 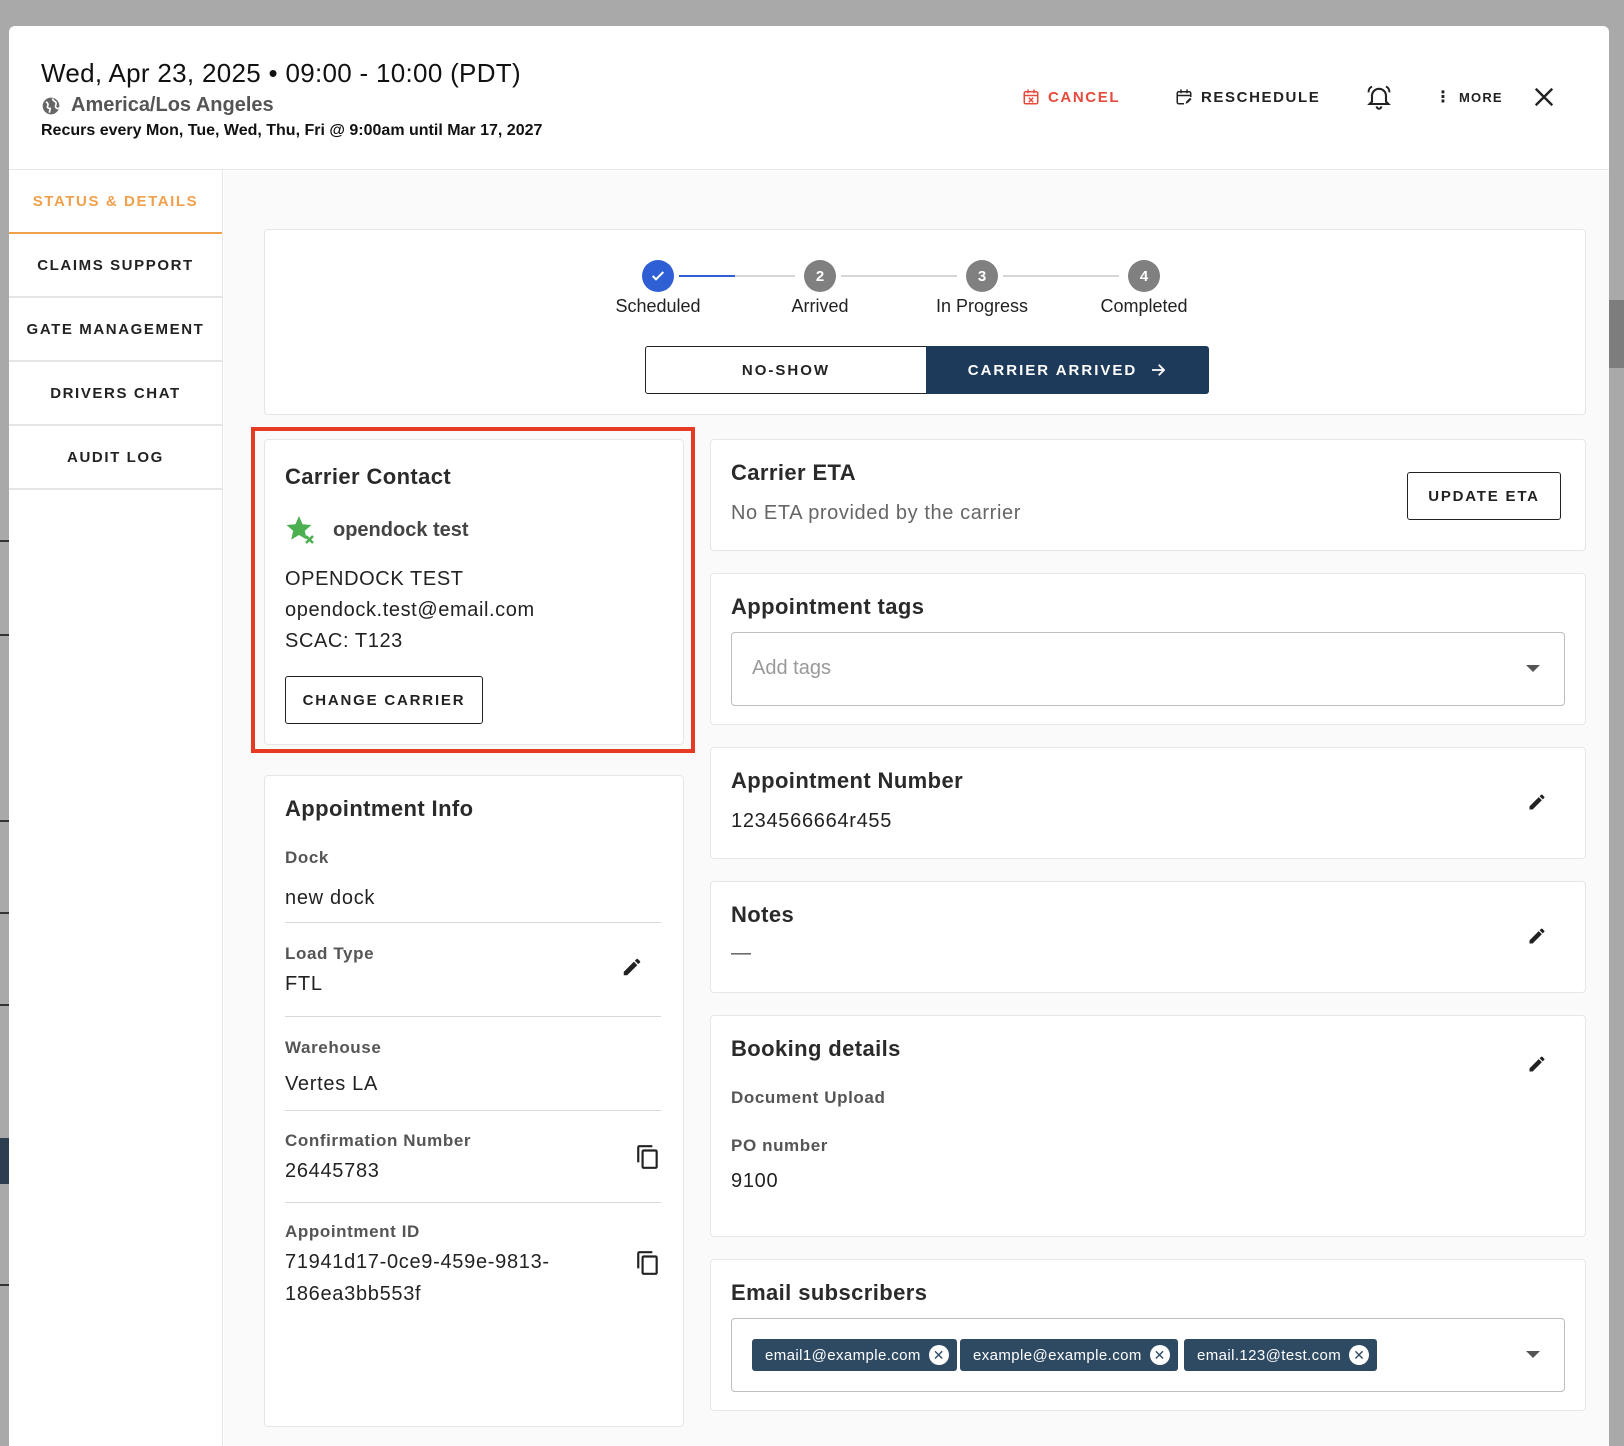 What do you see at coordinates (828, 606) in the screenshot?
I see `appointment-tags-title: Appointment tags` at bounding box center [828, 606].